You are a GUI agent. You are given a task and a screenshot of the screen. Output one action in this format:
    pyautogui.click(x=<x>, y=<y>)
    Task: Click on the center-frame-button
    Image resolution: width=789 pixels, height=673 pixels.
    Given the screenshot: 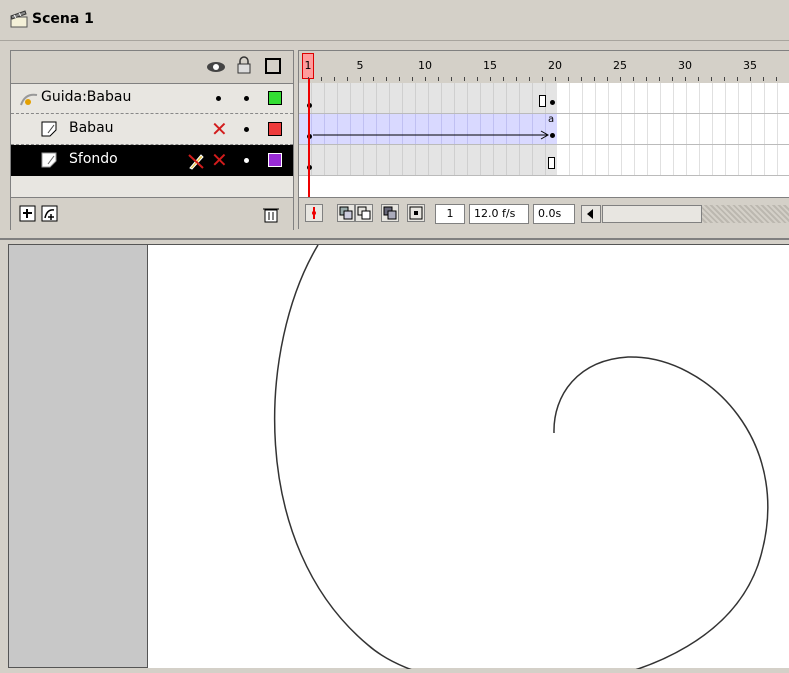 What is the action you would take?
    pyautogui.click(x=314, y=213)
    